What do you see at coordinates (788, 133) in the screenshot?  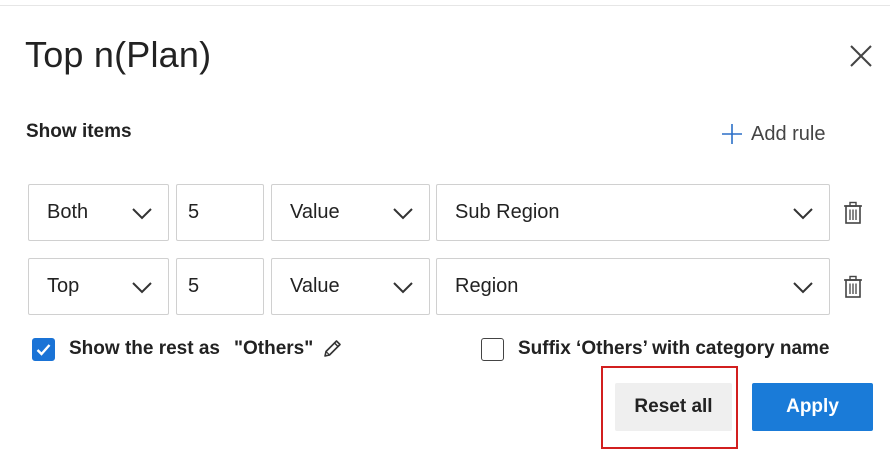 I see `add-rule-label: Add rule` at bounding box center [788, 133].